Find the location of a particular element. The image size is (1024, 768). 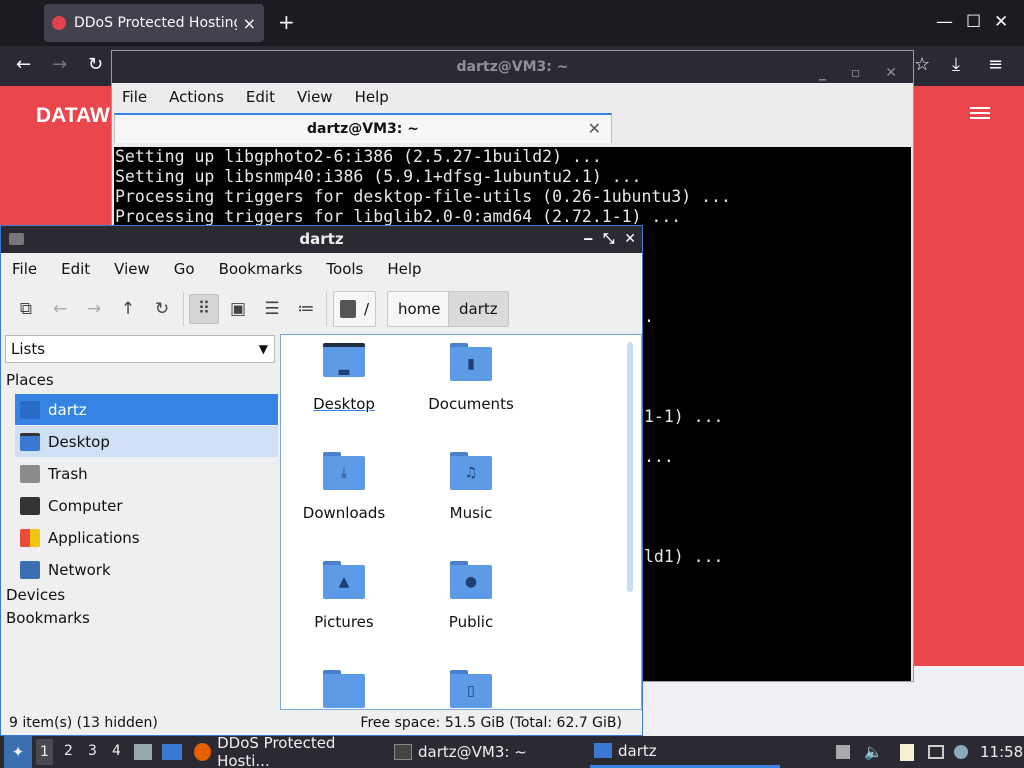

downloads-folder-icon: ⤓ is located at coordinates (344, 471).